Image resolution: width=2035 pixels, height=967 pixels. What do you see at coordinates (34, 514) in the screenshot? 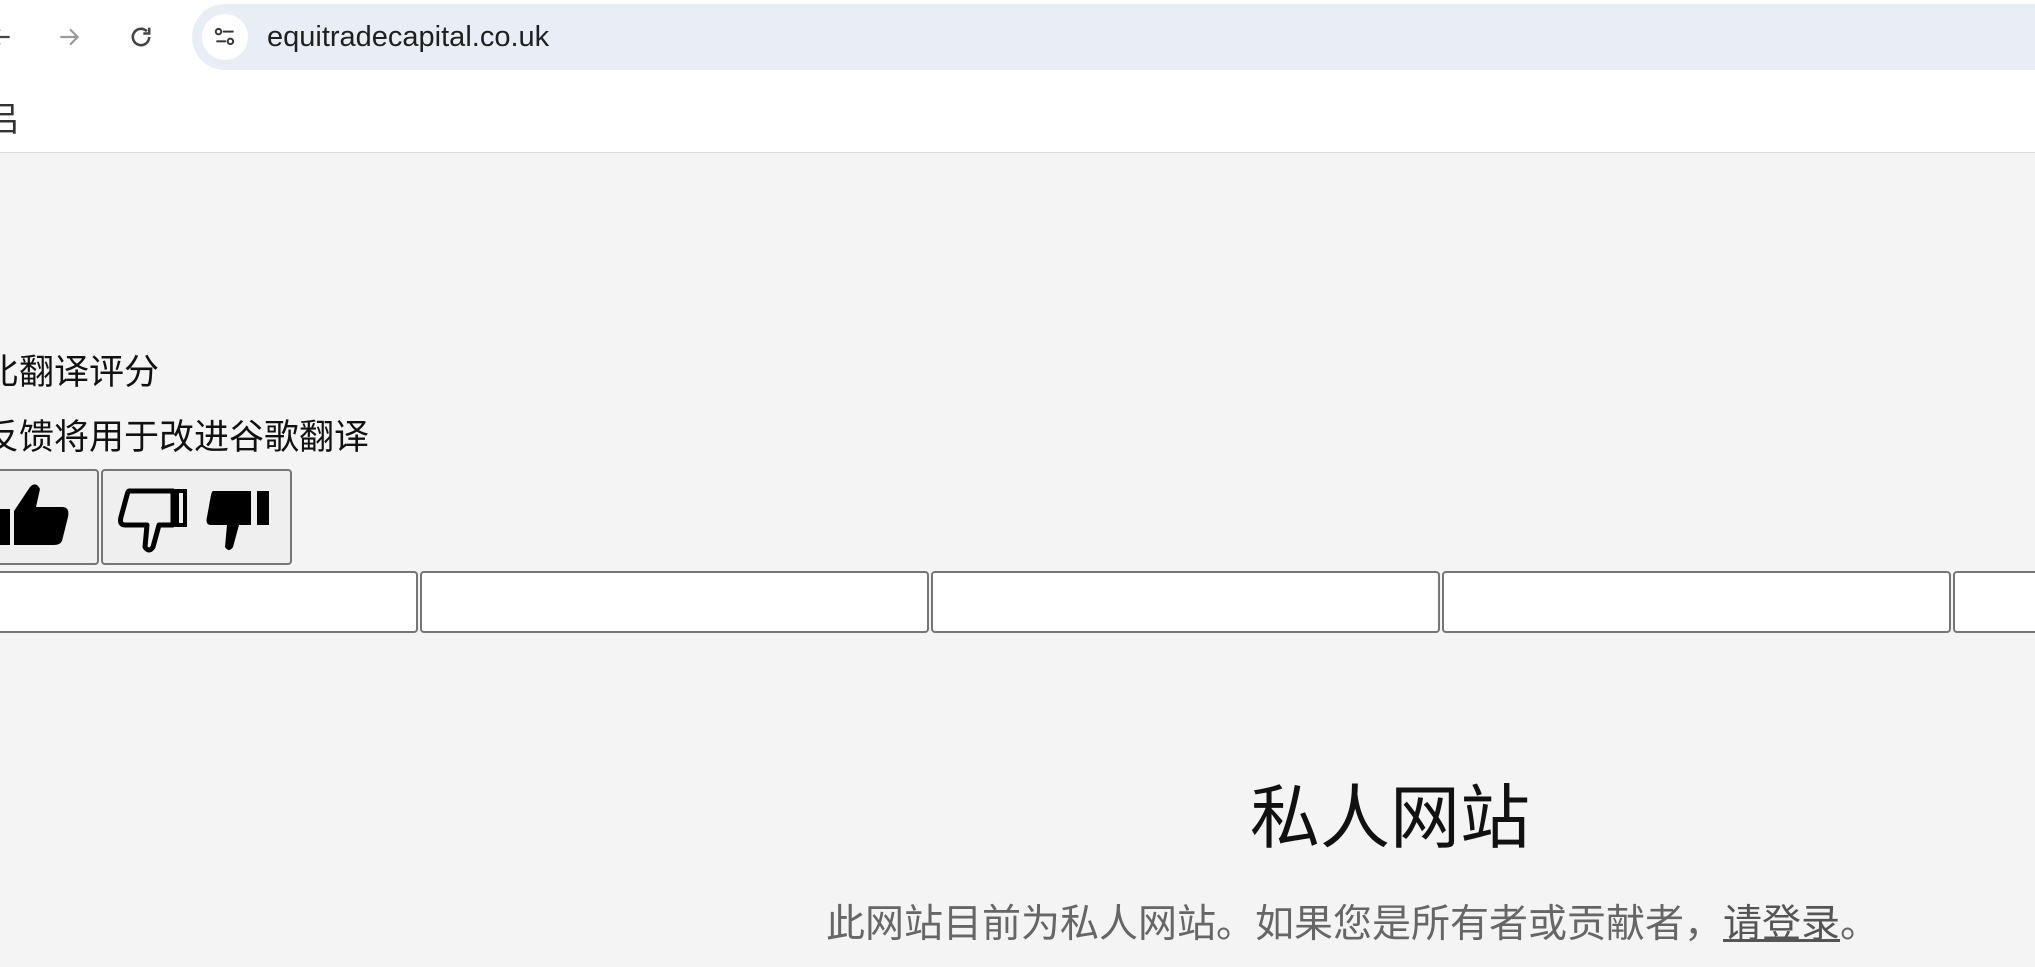
I see `thumbs-up-icon` at bounding box center [34, 514].